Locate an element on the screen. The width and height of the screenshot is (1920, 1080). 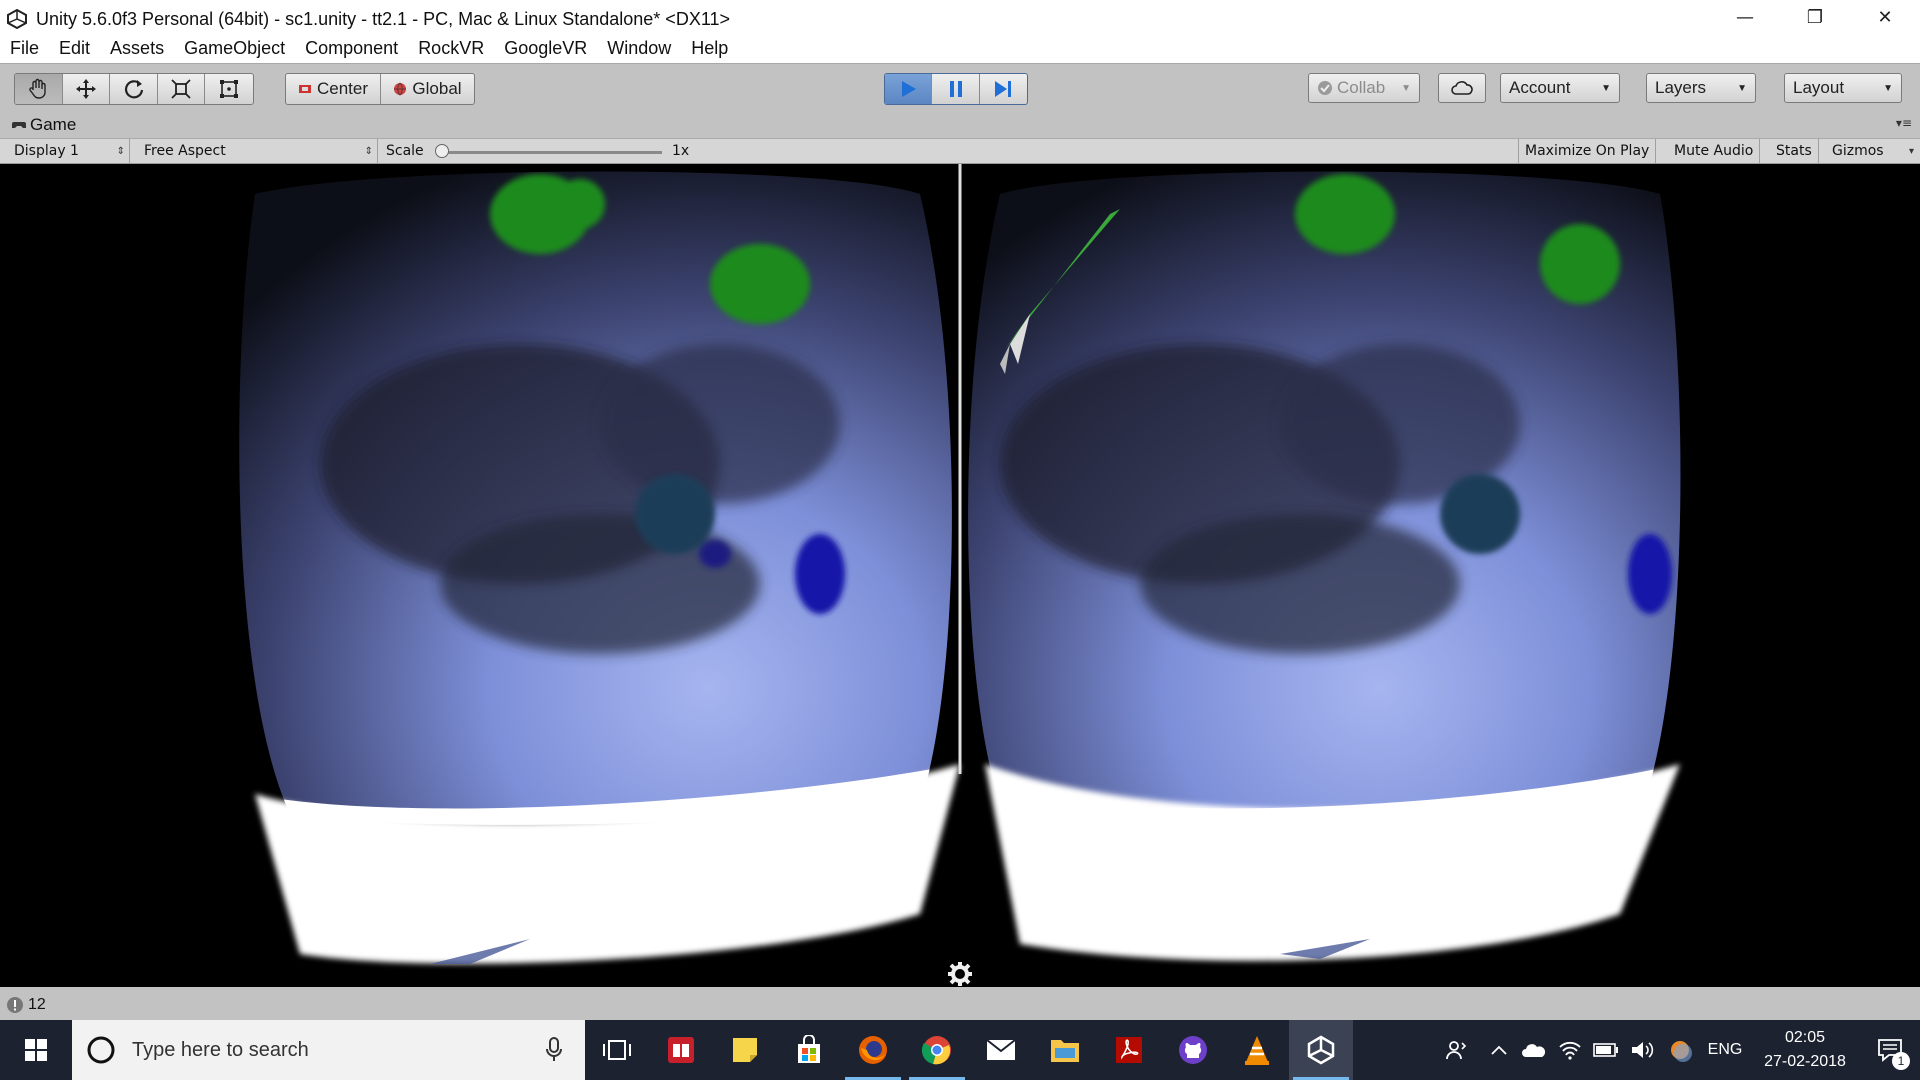
play-button is located at coordinates (909, 89).